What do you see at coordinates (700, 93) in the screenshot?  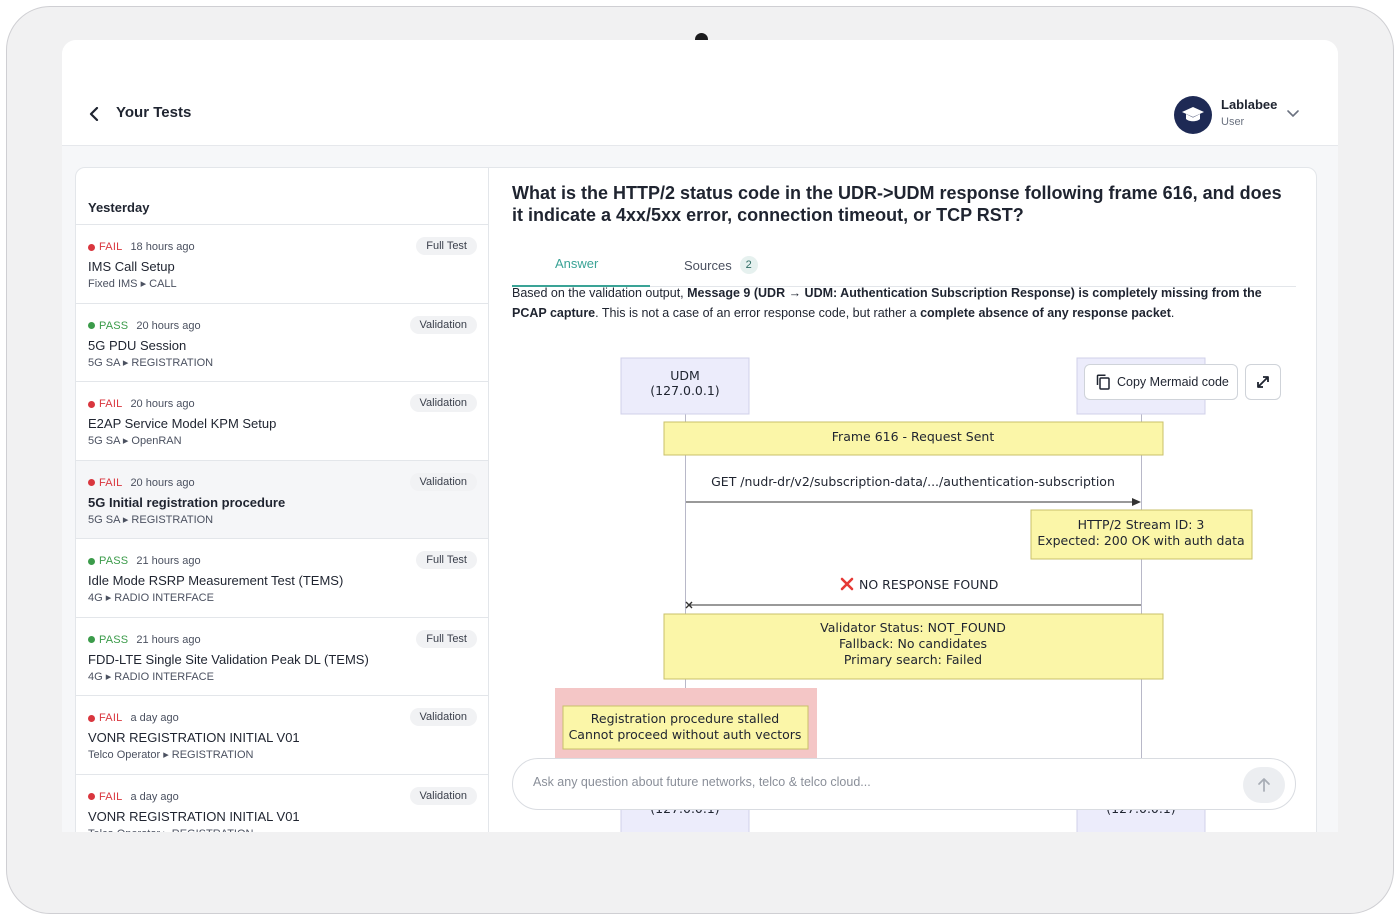 I see `top-header: Your Tests Lablabee User` at bounding box center [700, 93].